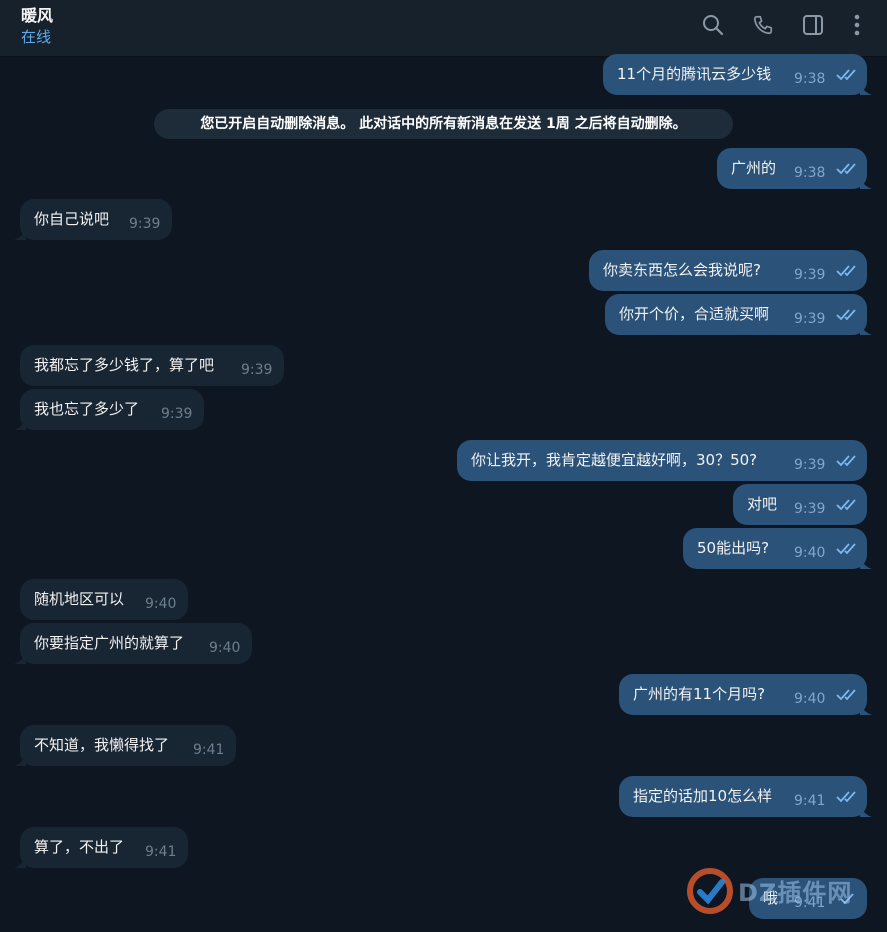 This screenshot has height=932, width=887. What do you see at coordinates (87, 409) in the screenshot?
I see `message-text: 我也忘了多少了` at bounding box center [87, 409].